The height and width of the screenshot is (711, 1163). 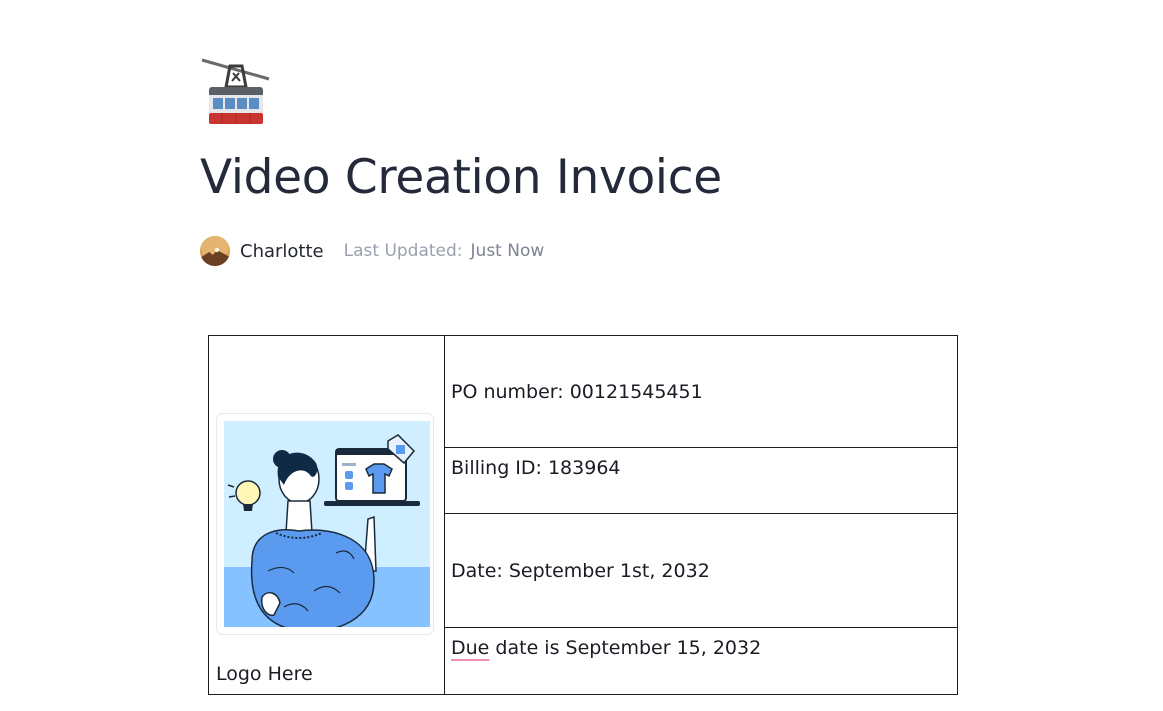 What do you see at coordinates (325, 524) in the screenshot?
I see `logo-image` at bounding box center [325, 524].